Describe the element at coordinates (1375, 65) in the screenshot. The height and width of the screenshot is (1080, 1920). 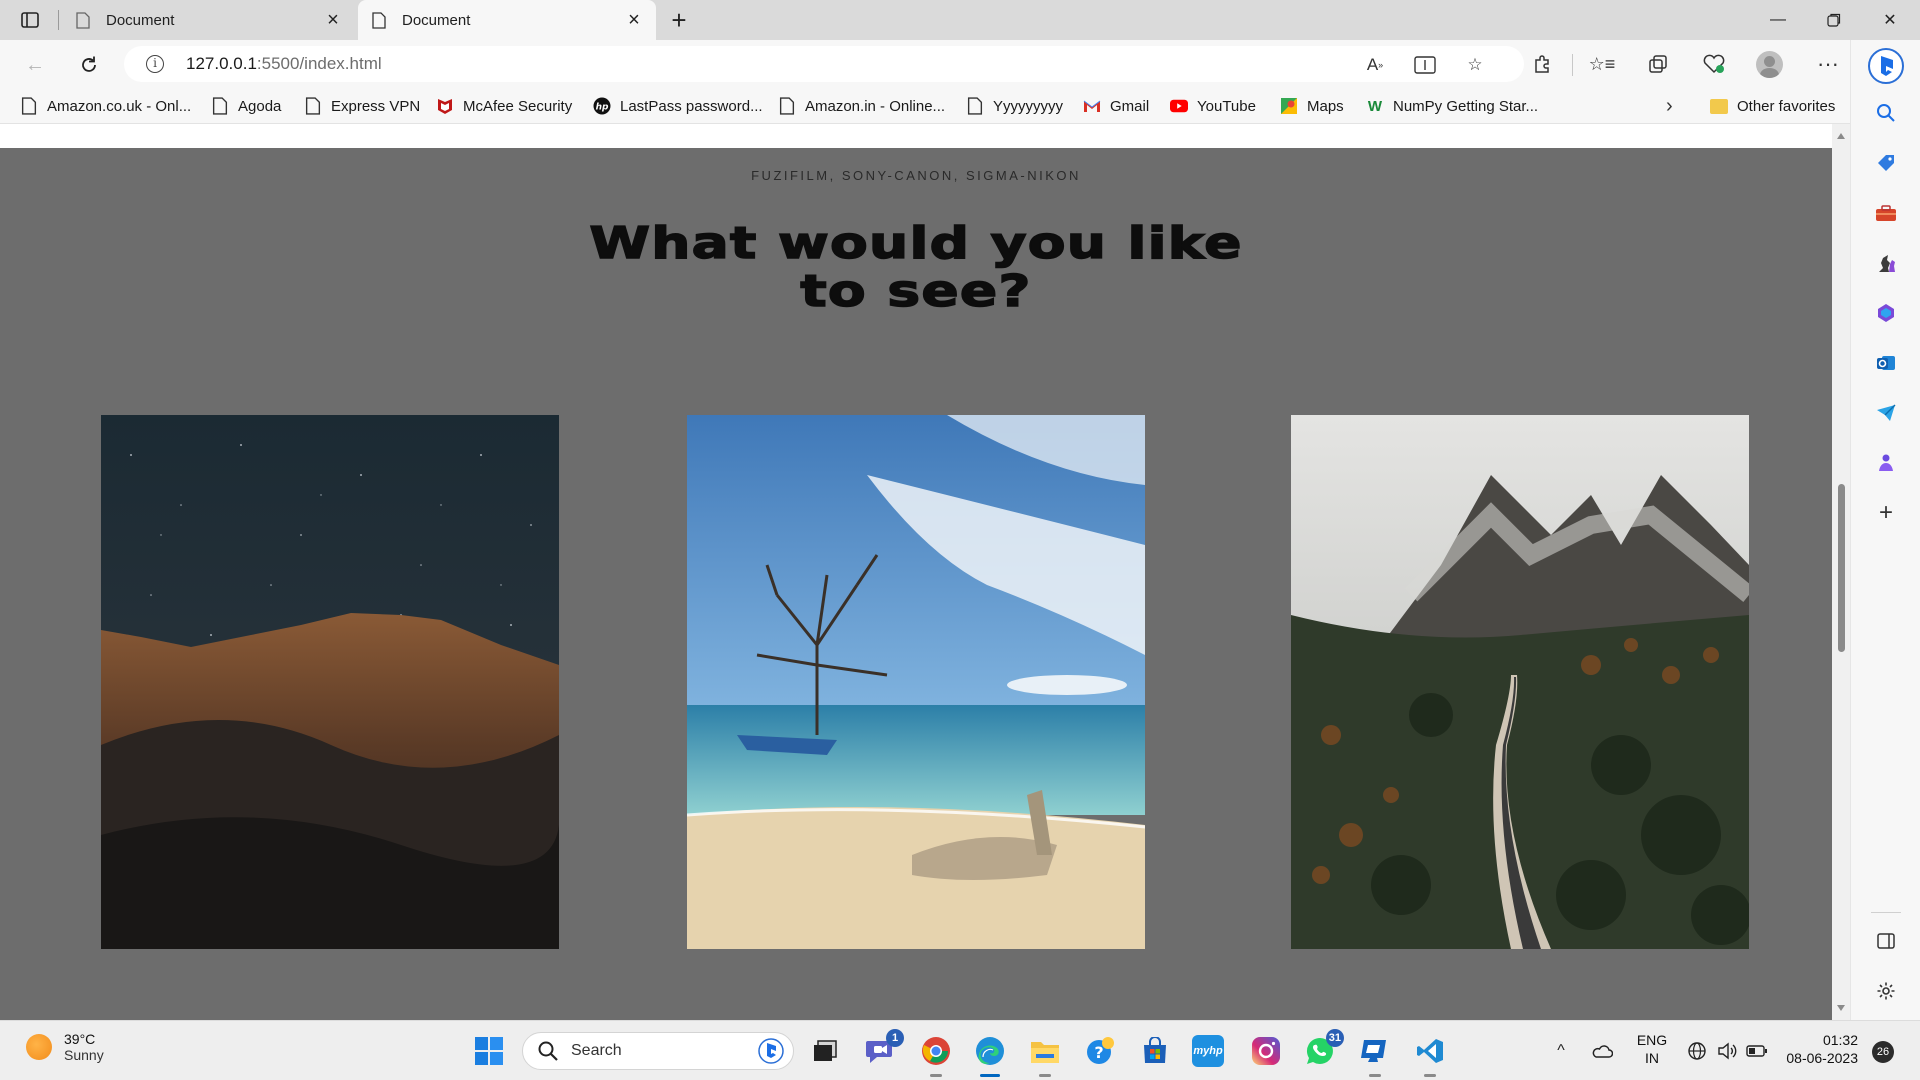
I see `read-aloud-icon: A»` at that location.